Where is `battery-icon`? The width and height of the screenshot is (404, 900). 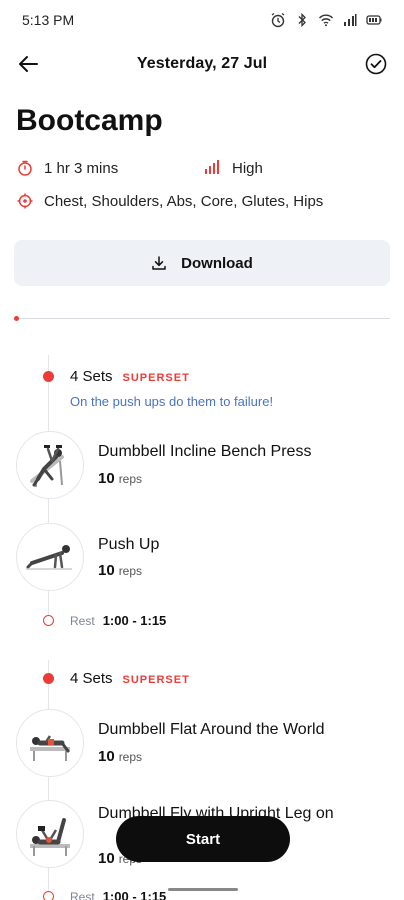
battery-icon is located at coordinates (374, 20).